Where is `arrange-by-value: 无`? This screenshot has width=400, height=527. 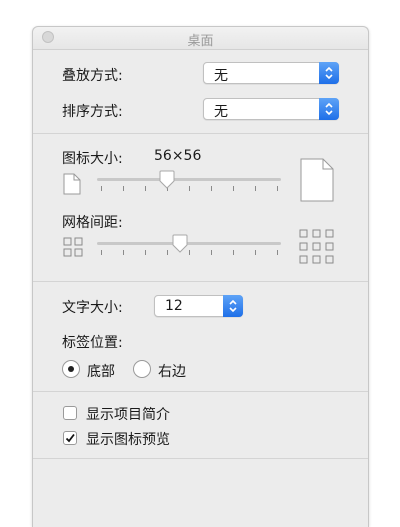 arrange-by-value: 无 is located at coordinates (221, 76).